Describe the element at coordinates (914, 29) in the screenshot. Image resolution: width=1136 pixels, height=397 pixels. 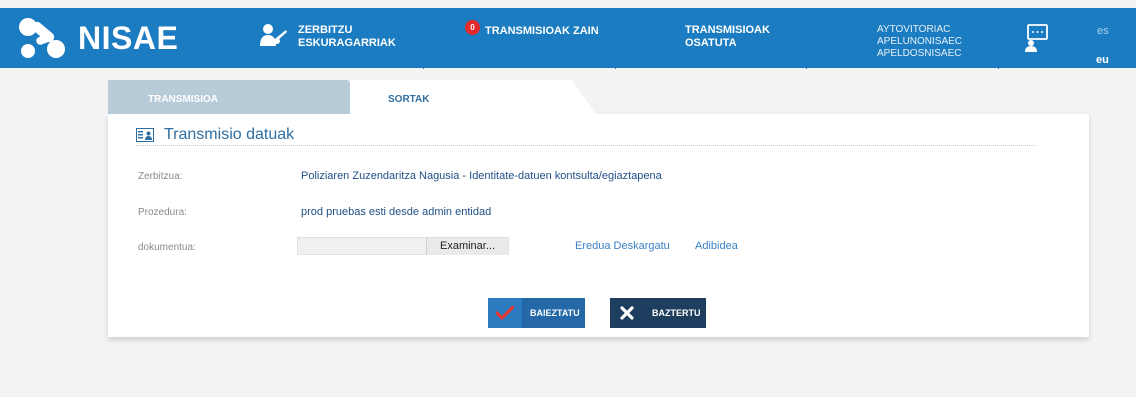
I see `user-line: AYTOVITORIAC` at that location.